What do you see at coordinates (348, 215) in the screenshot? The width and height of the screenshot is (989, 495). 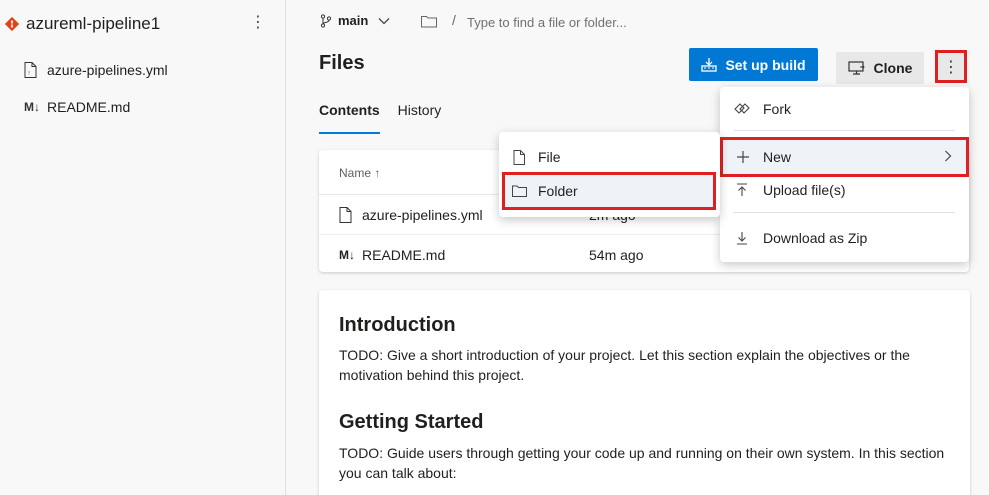 I see `yaml-file-icon` at bounding box center [348, 215].